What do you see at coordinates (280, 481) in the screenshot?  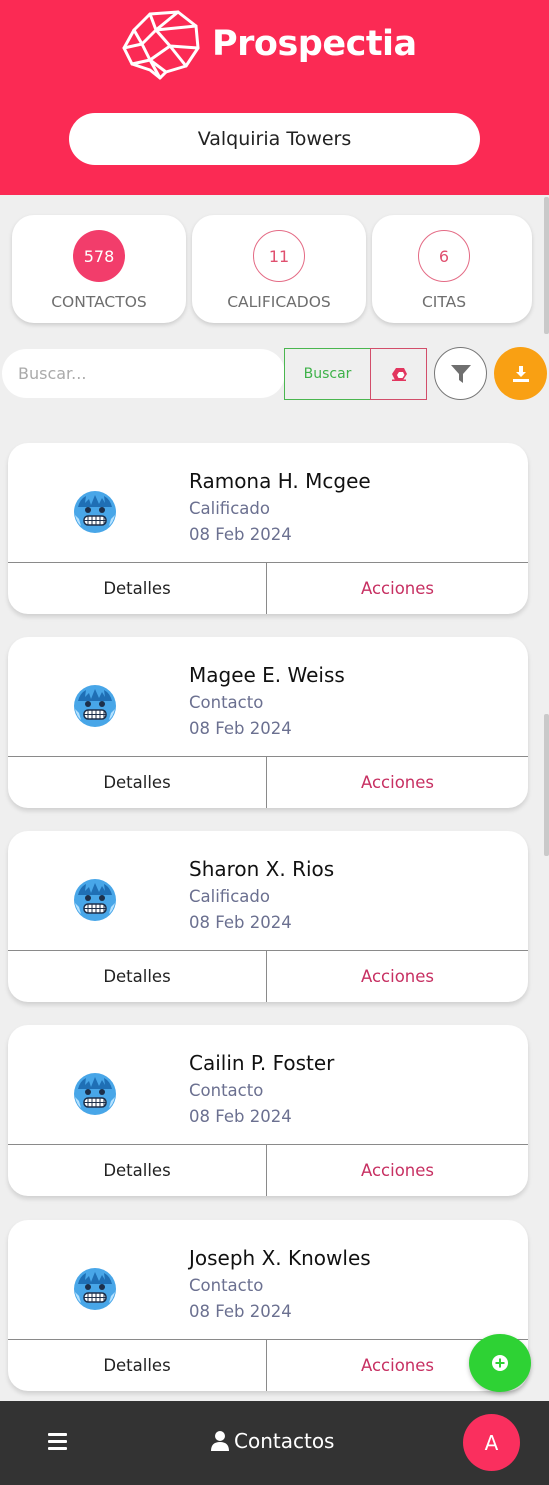 I see `contact-name: Ramona H. Mcgee` at bounding box center [280, 481].